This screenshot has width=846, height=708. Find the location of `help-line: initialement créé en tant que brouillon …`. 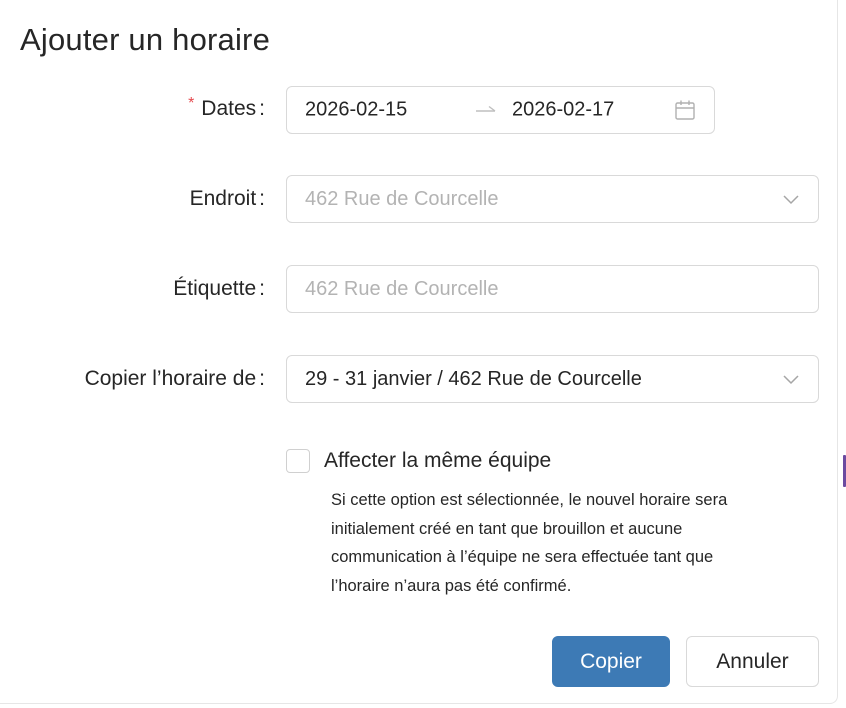

help-line: initialement créé en tant que brouillon … is located at coordinates (507, 528).